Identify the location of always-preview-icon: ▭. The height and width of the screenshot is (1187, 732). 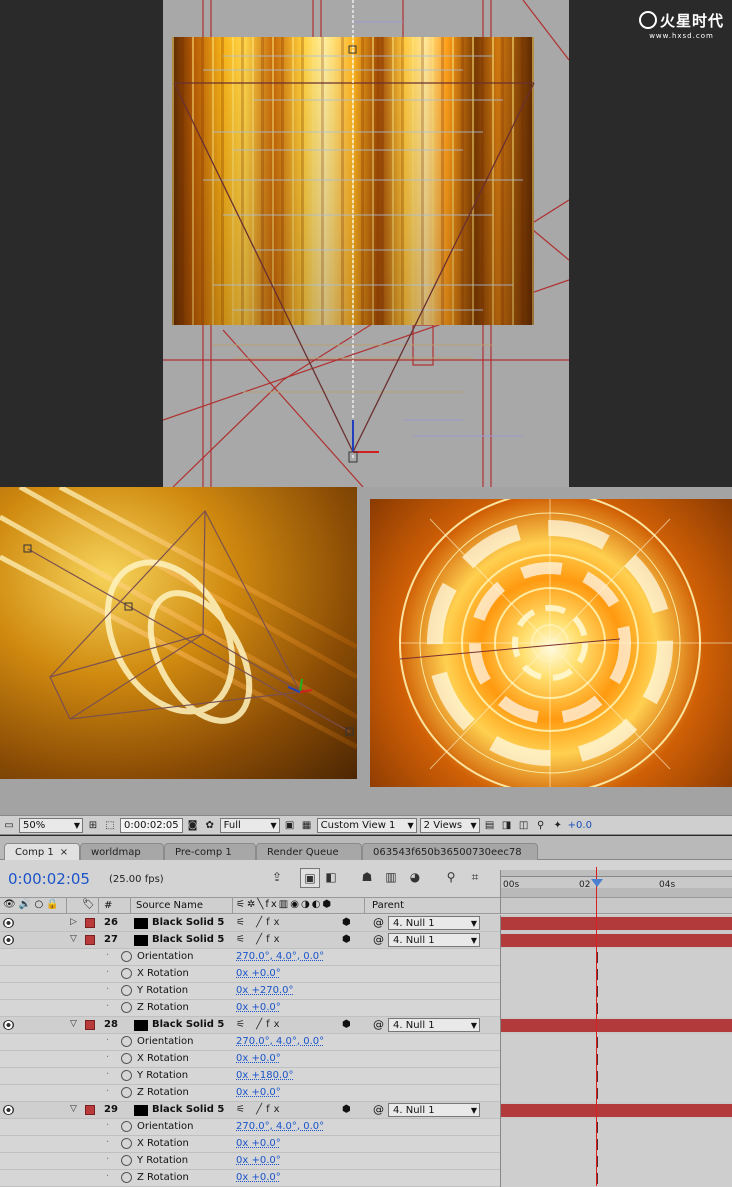
(9, 825).